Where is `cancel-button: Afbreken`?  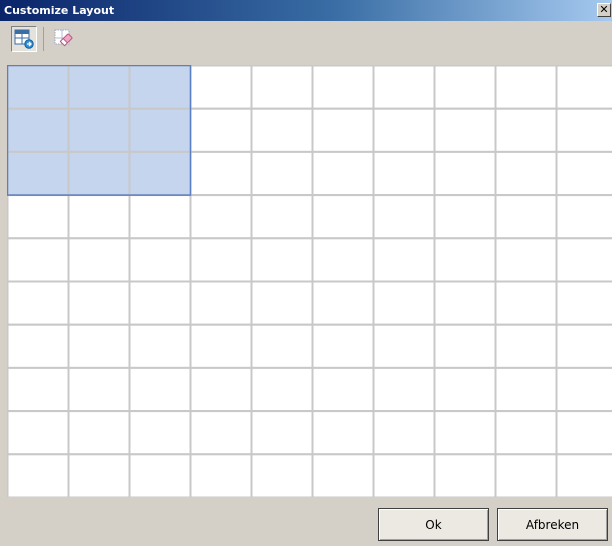
cancel-button: Afbreken is located at coordinates (552, 524).